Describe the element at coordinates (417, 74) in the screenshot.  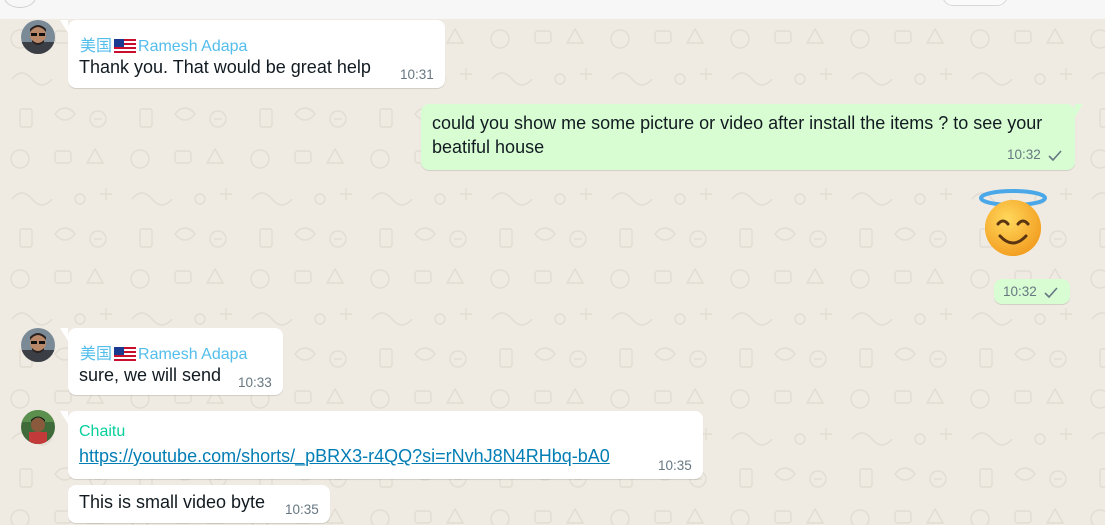
I see `message-time: 10:31` at that location.